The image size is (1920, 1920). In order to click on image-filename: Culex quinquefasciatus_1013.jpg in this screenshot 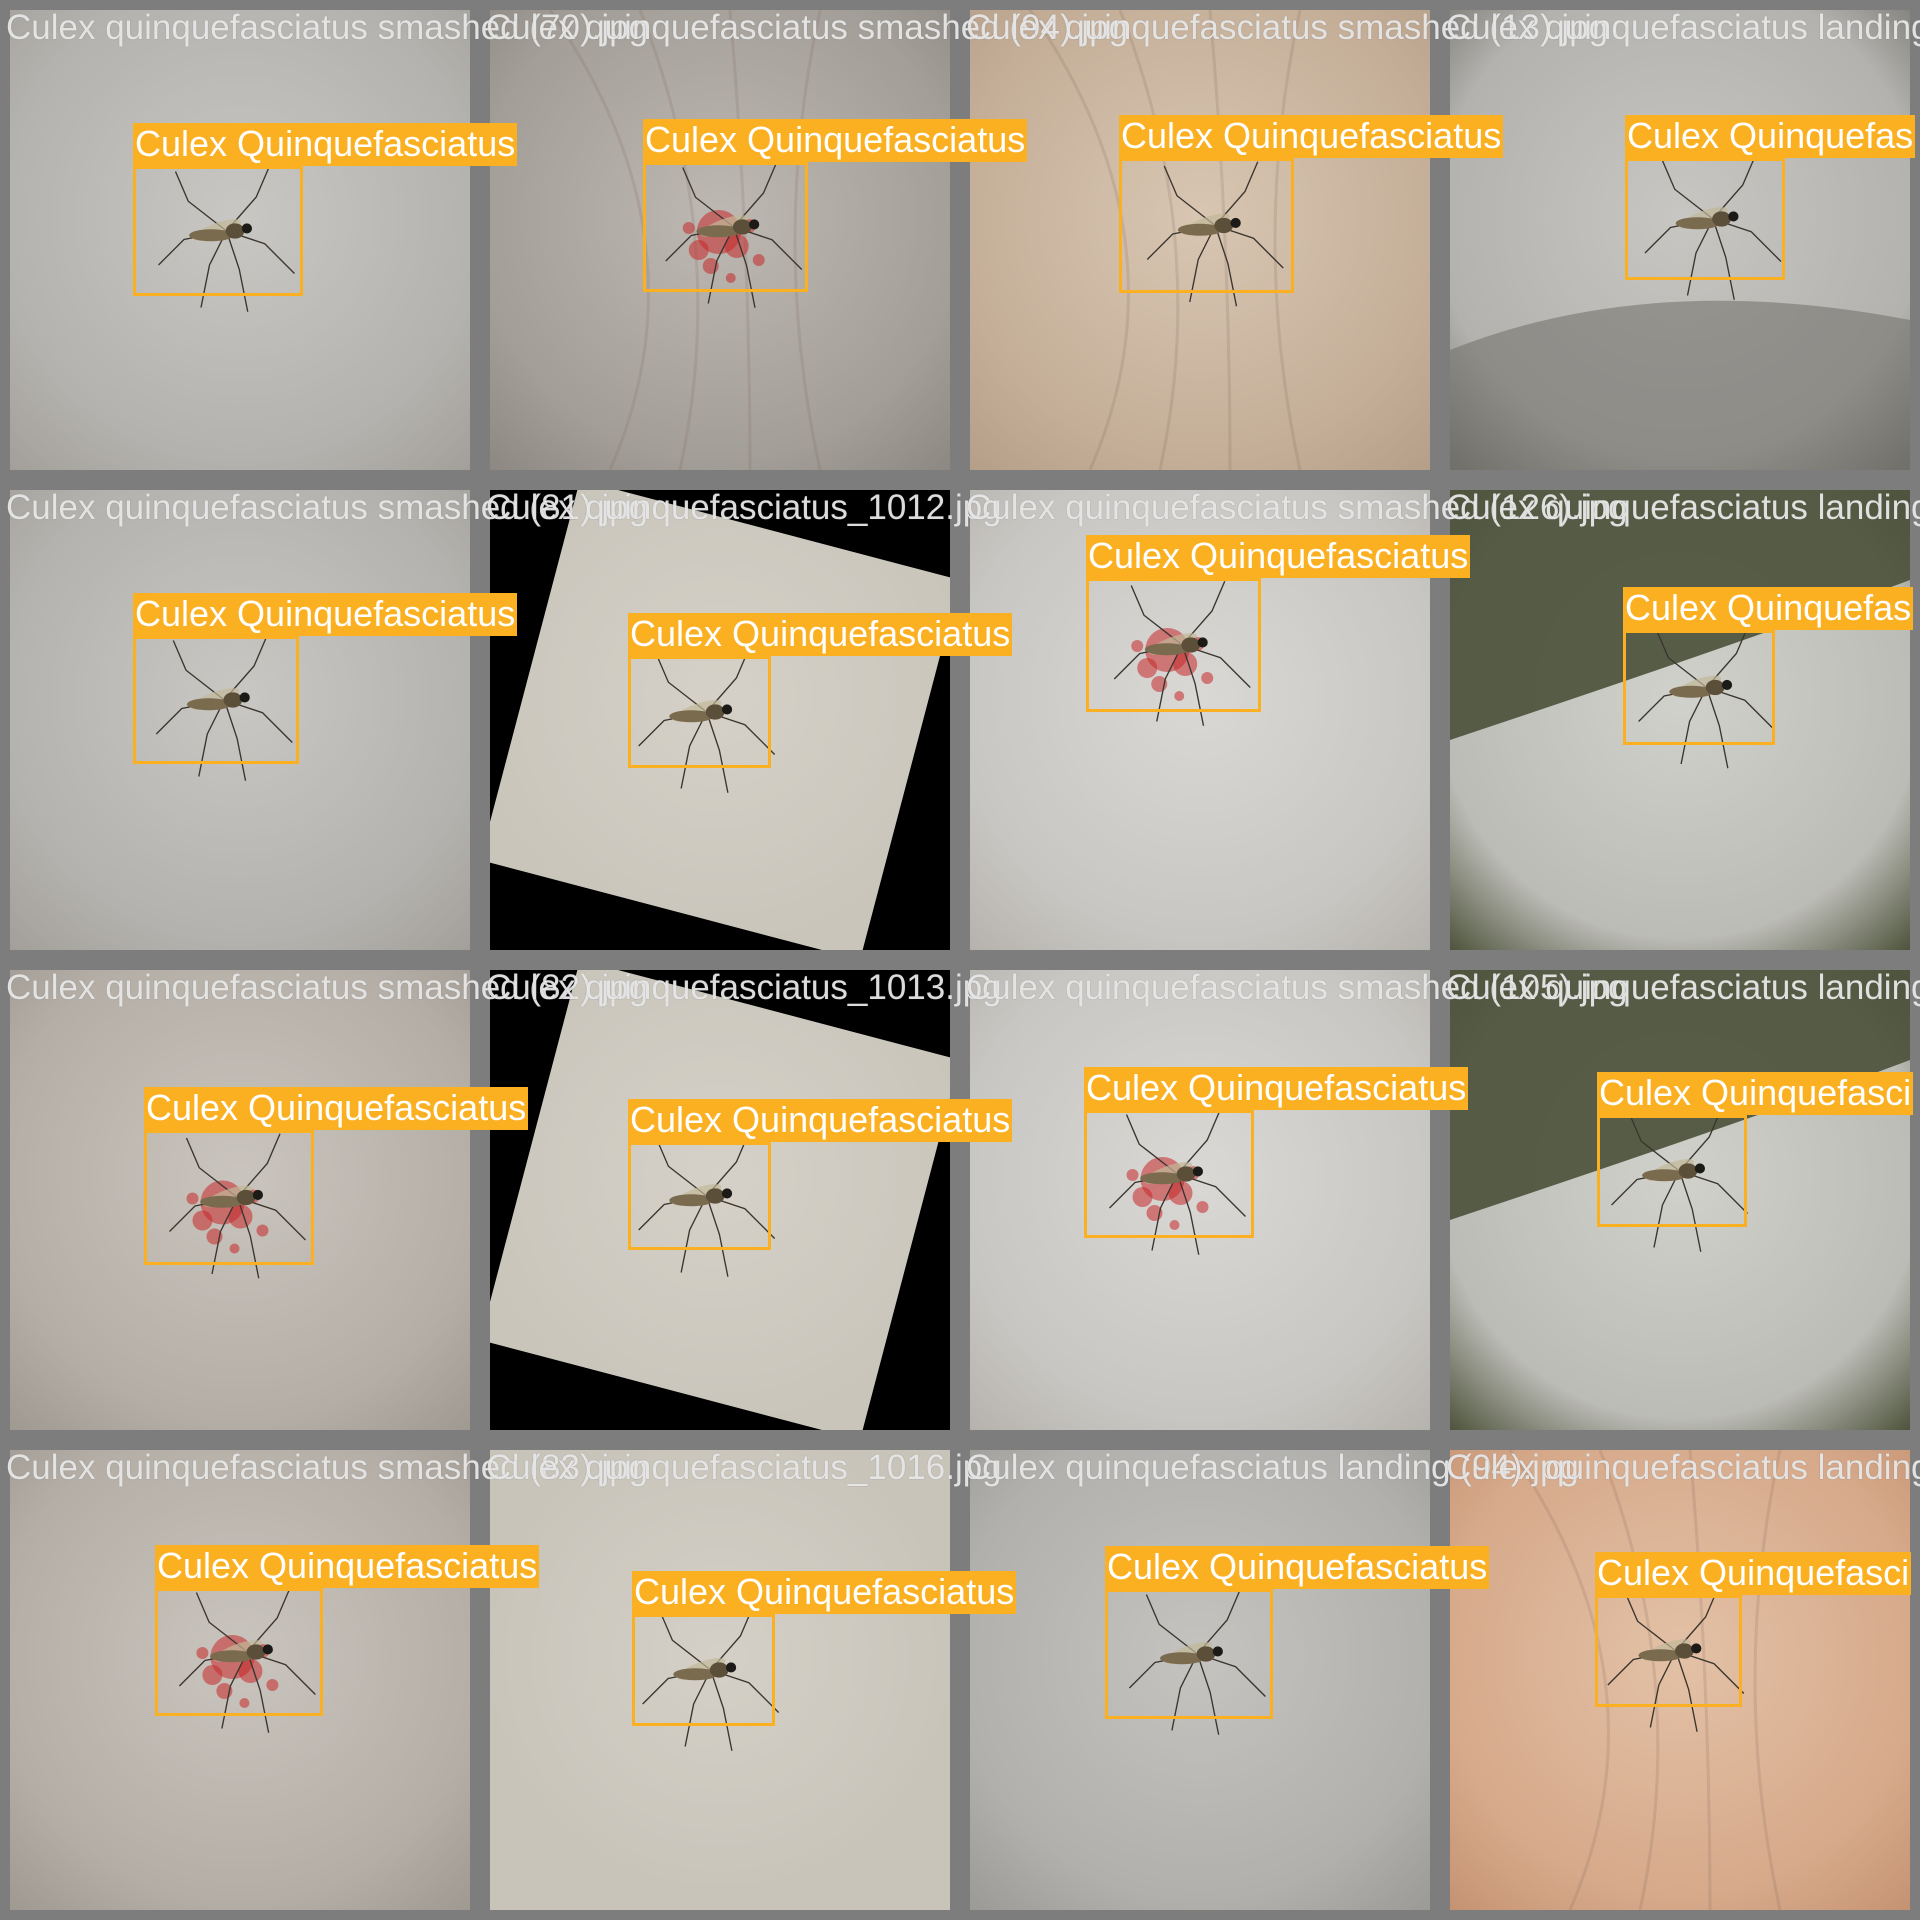, I will do `click(744, 987)`.